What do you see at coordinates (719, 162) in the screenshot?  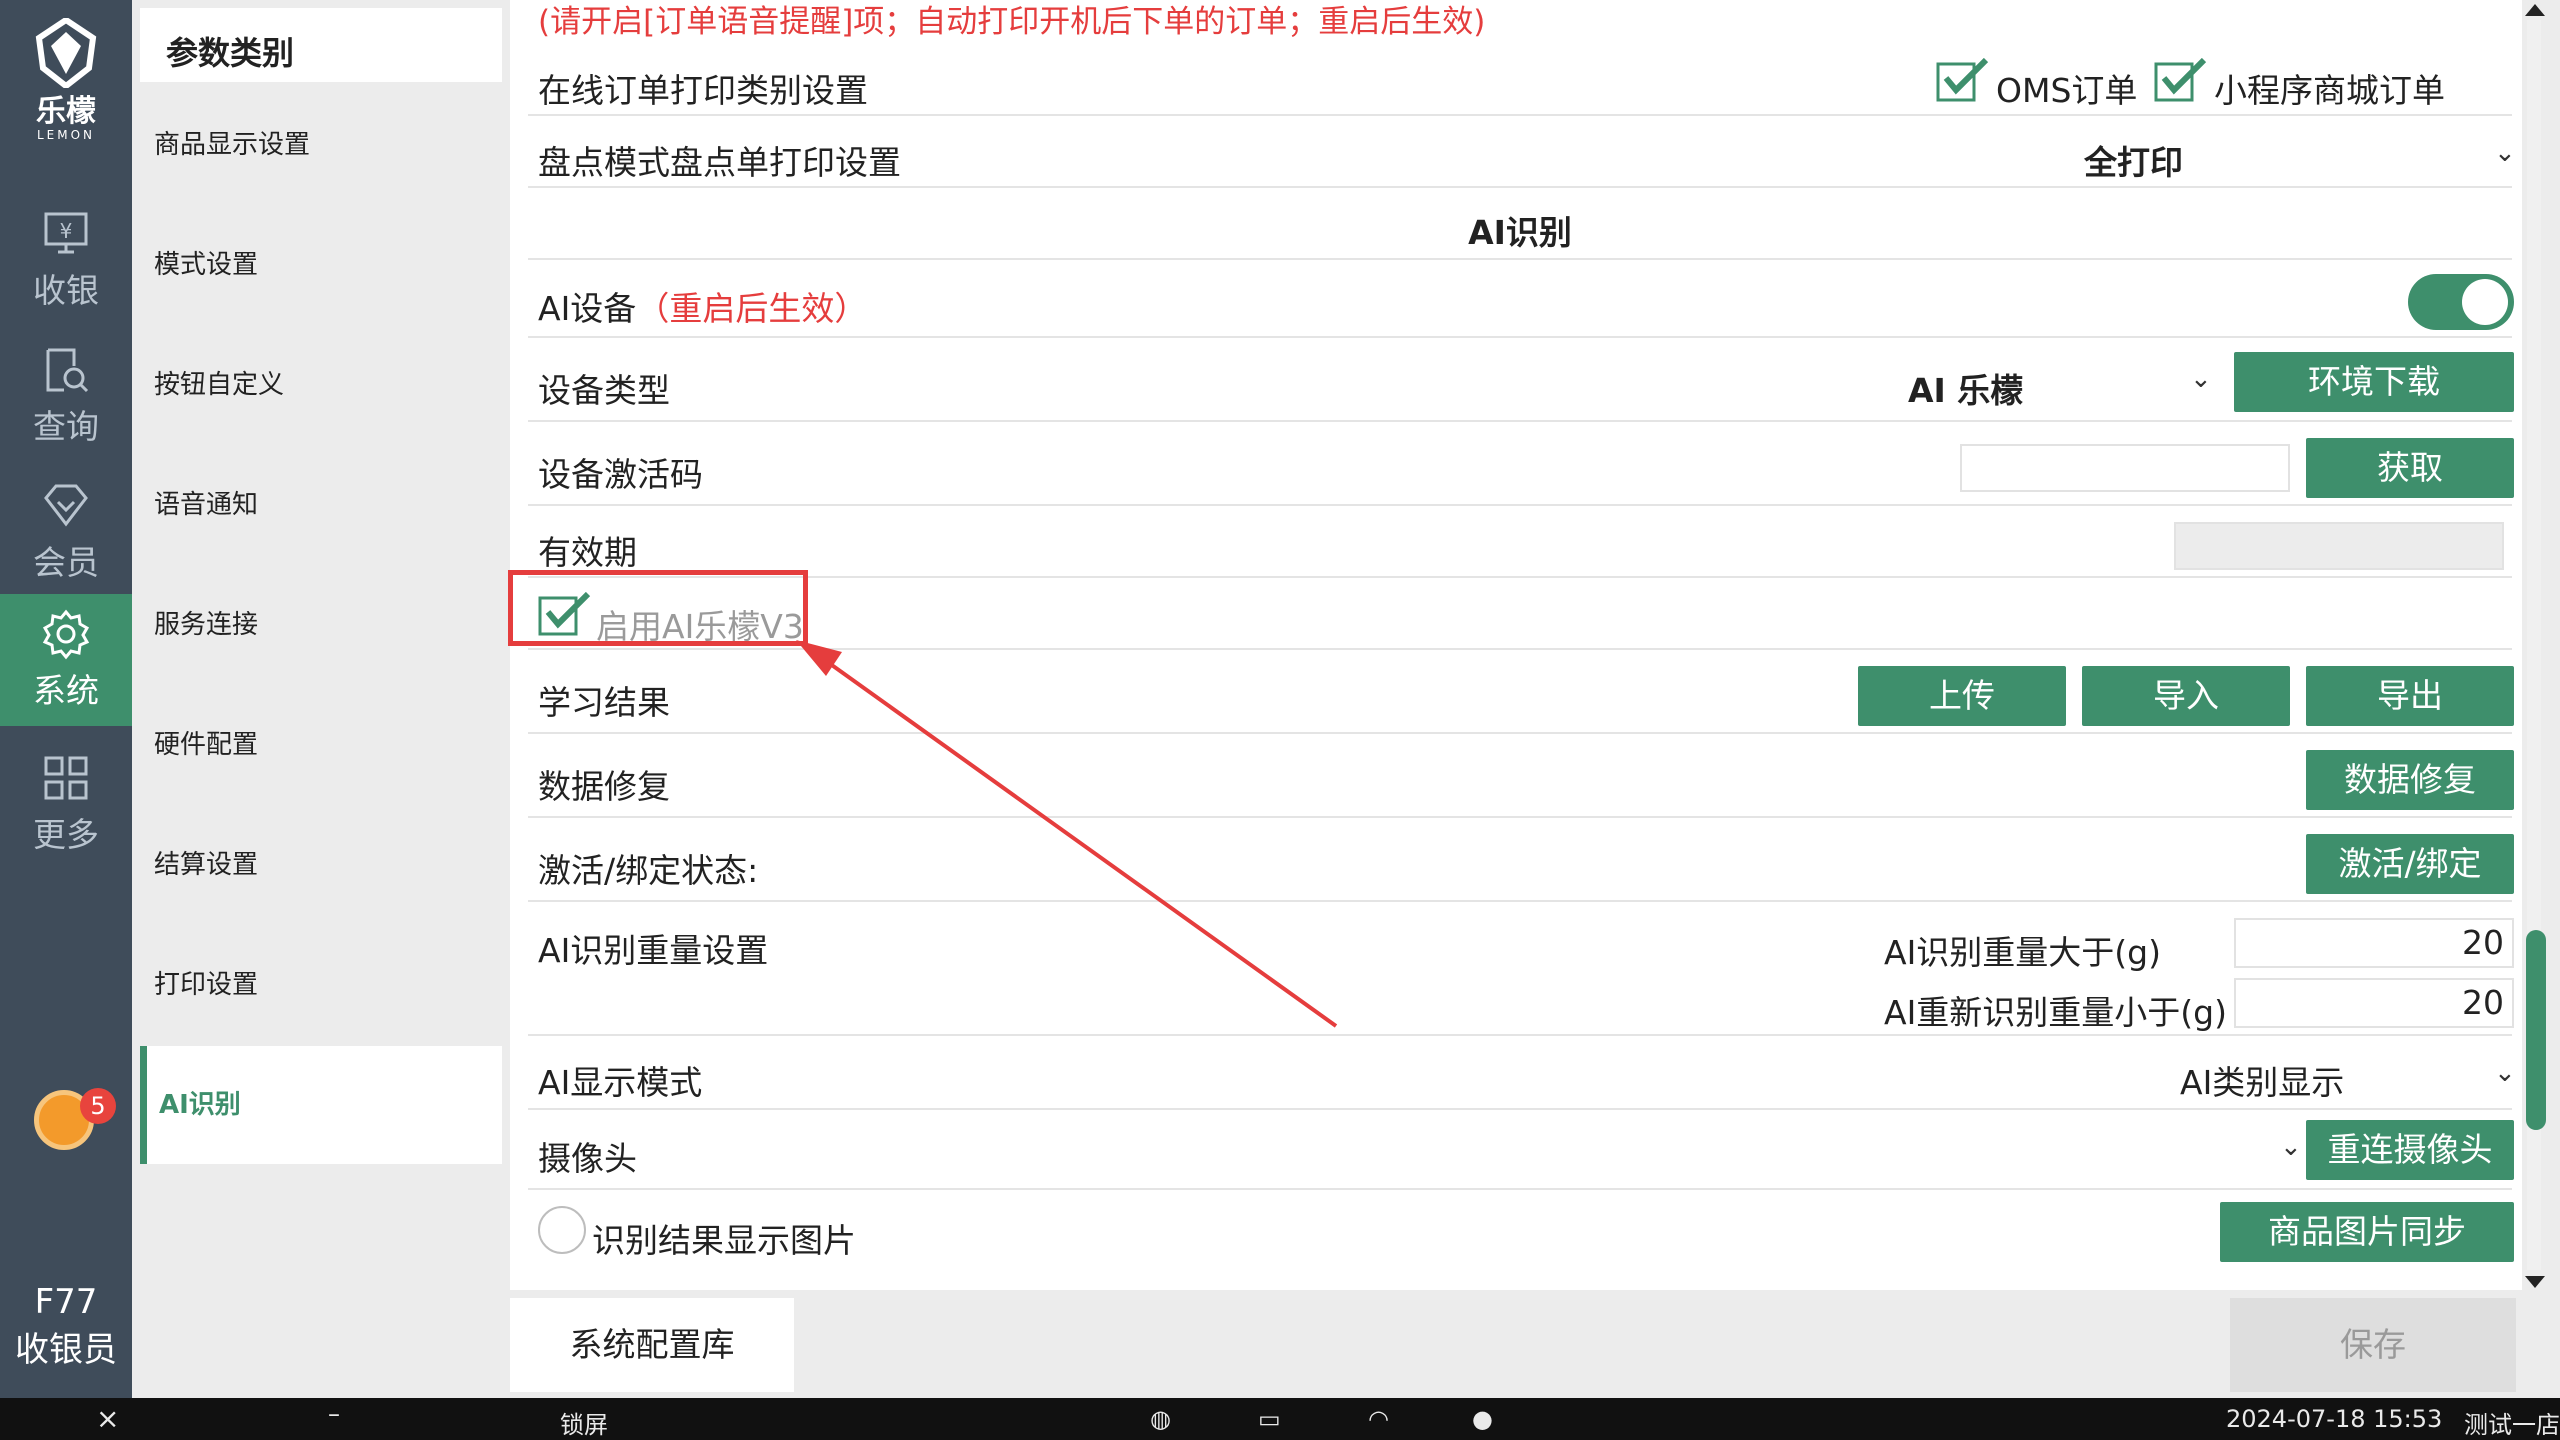 I see `inventory-print-label: 盘点模式盘点单打印设置` at bounding box center [719, 162].